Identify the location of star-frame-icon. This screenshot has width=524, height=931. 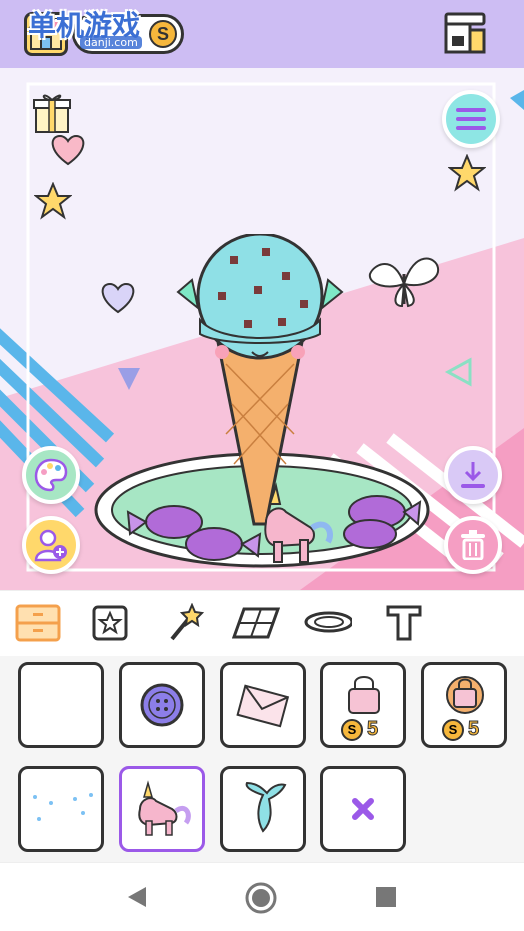
(110, 623).